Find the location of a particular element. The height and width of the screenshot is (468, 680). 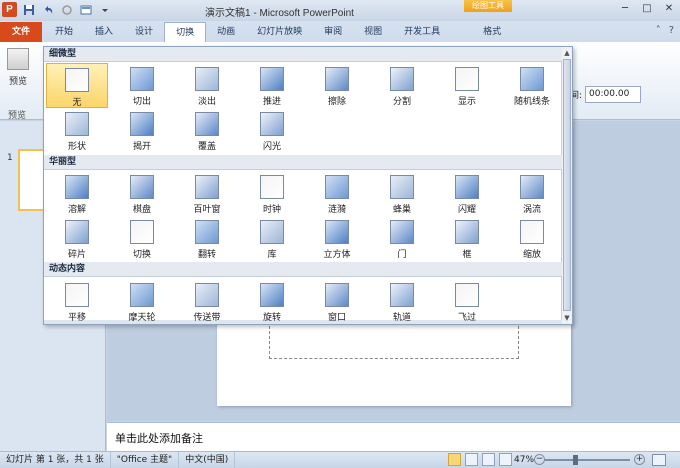

maximize-icon: □ is located at coordinates (647, 8).